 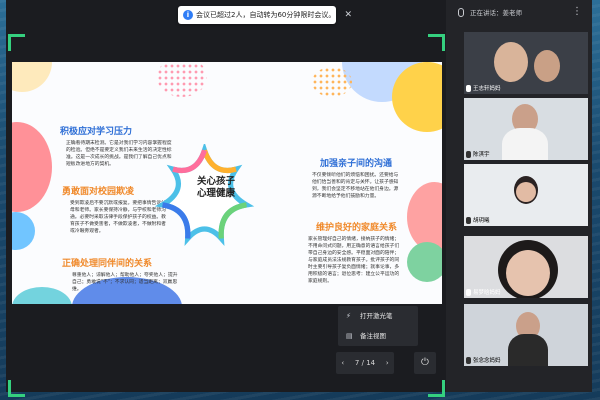 What do you see at coordinates (577, 11) in the screenshot?
I see `more-options-icon: ⋮` at bounding box center [577, 11].